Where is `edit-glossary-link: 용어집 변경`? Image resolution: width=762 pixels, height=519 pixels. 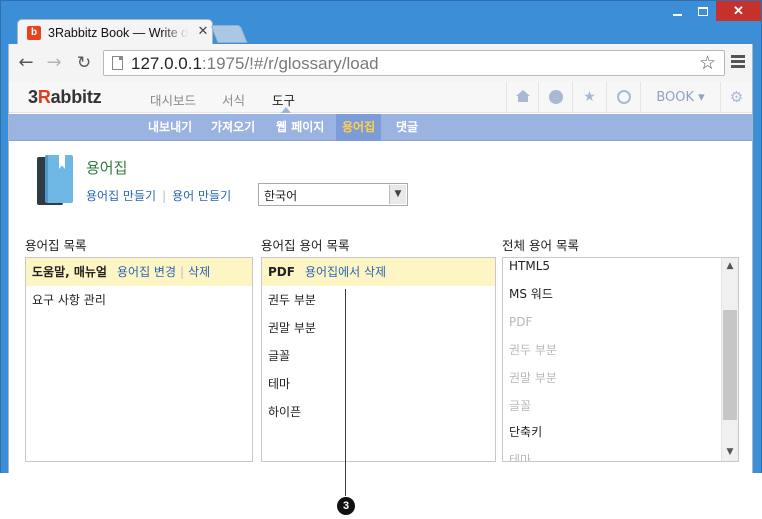
edit-glossary-link: 용어집 변경 is located at coordinates (146, 272).